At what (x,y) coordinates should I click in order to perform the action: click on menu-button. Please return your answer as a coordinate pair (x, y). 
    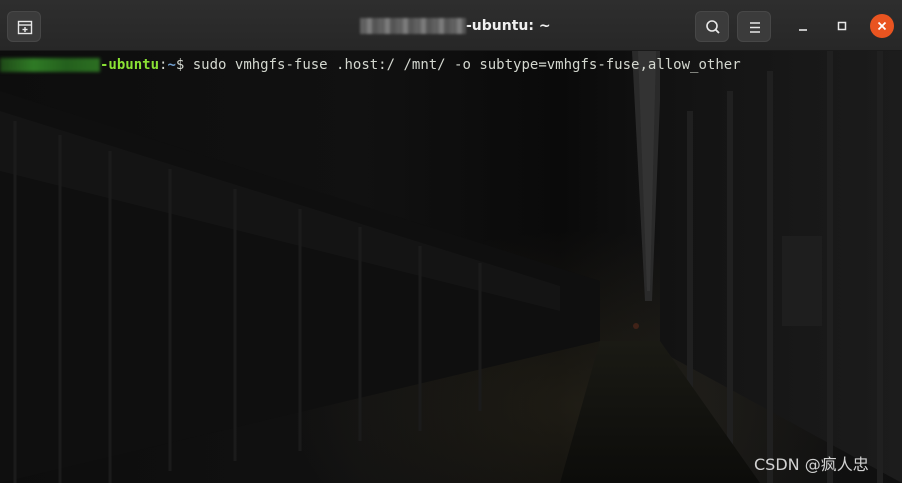
    Looking at the image, I should click on (754, 26).